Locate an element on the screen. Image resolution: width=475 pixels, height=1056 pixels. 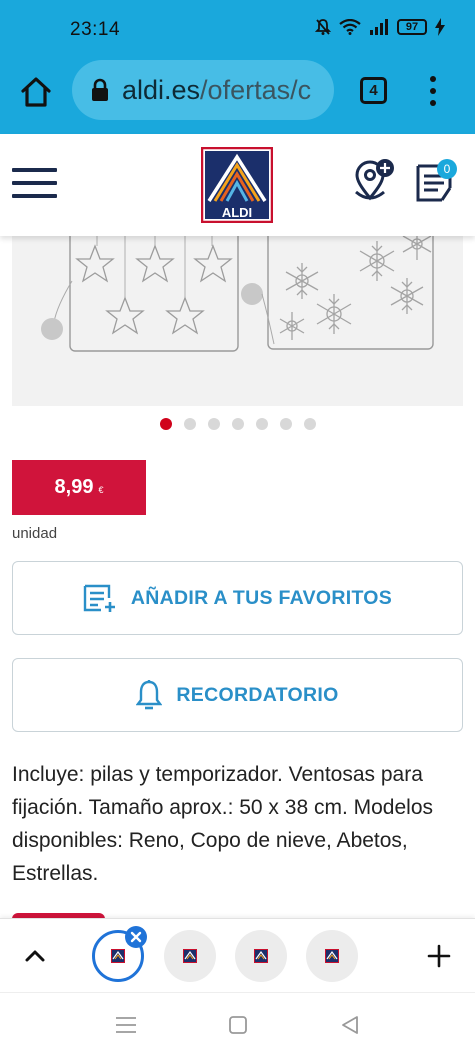
logo-text: ALDI is located at coordinates (237, 212).